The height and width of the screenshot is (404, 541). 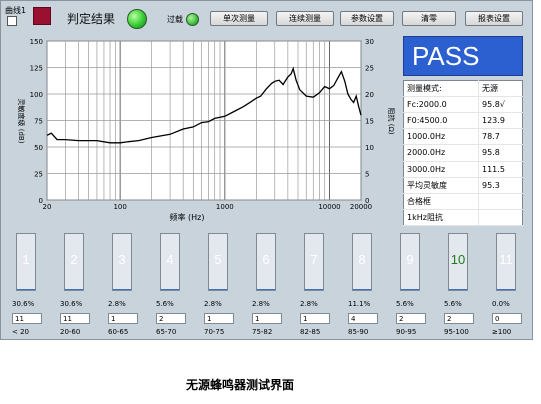 I want to click on info-value: 95.8, so click(x=500, y=153).